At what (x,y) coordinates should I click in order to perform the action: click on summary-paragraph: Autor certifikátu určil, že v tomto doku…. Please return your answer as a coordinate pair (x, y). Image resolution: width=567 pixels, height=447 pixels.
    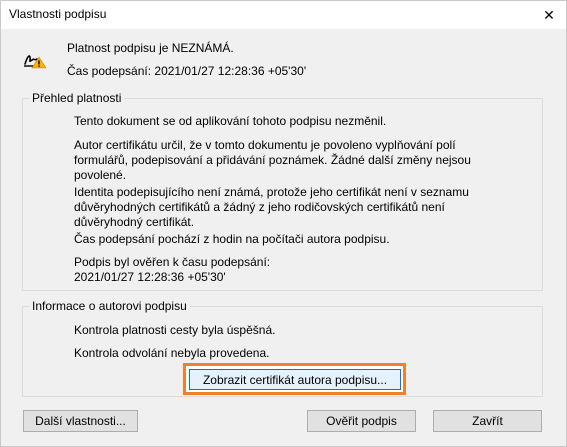
    Looking at the image, I should click on (272, 160).